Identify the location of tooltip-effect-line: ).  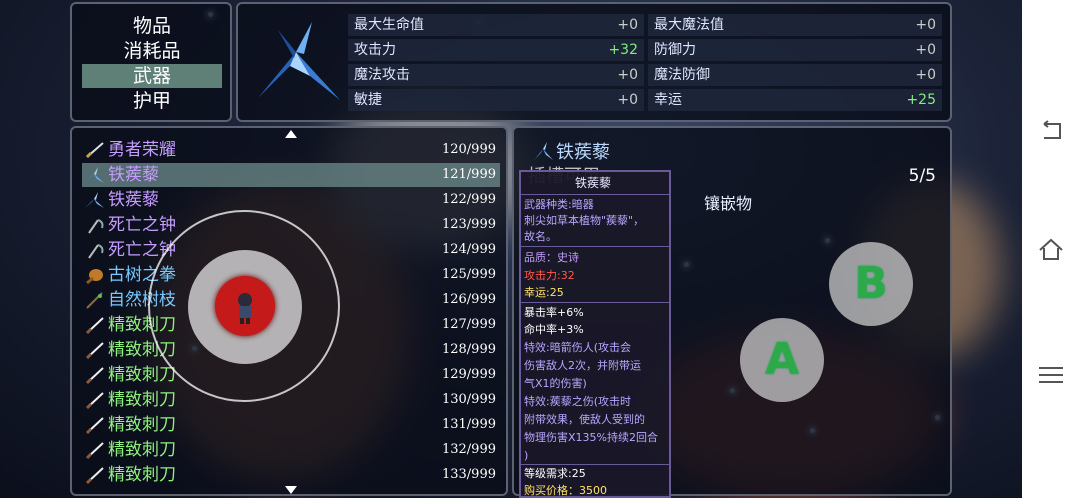
(526, 455).